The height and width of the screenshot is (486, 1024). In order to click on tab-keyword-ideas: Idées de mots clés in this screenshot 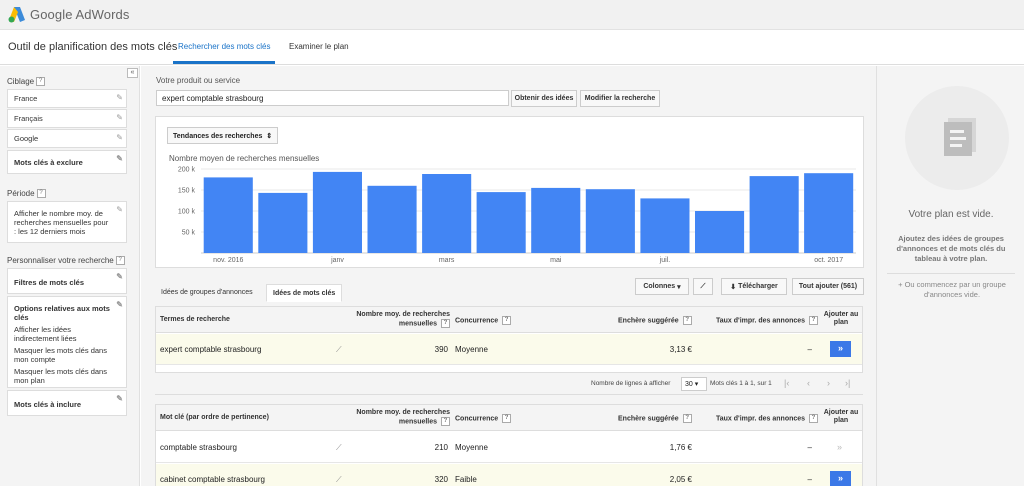, I will do `click(304, 293)`.